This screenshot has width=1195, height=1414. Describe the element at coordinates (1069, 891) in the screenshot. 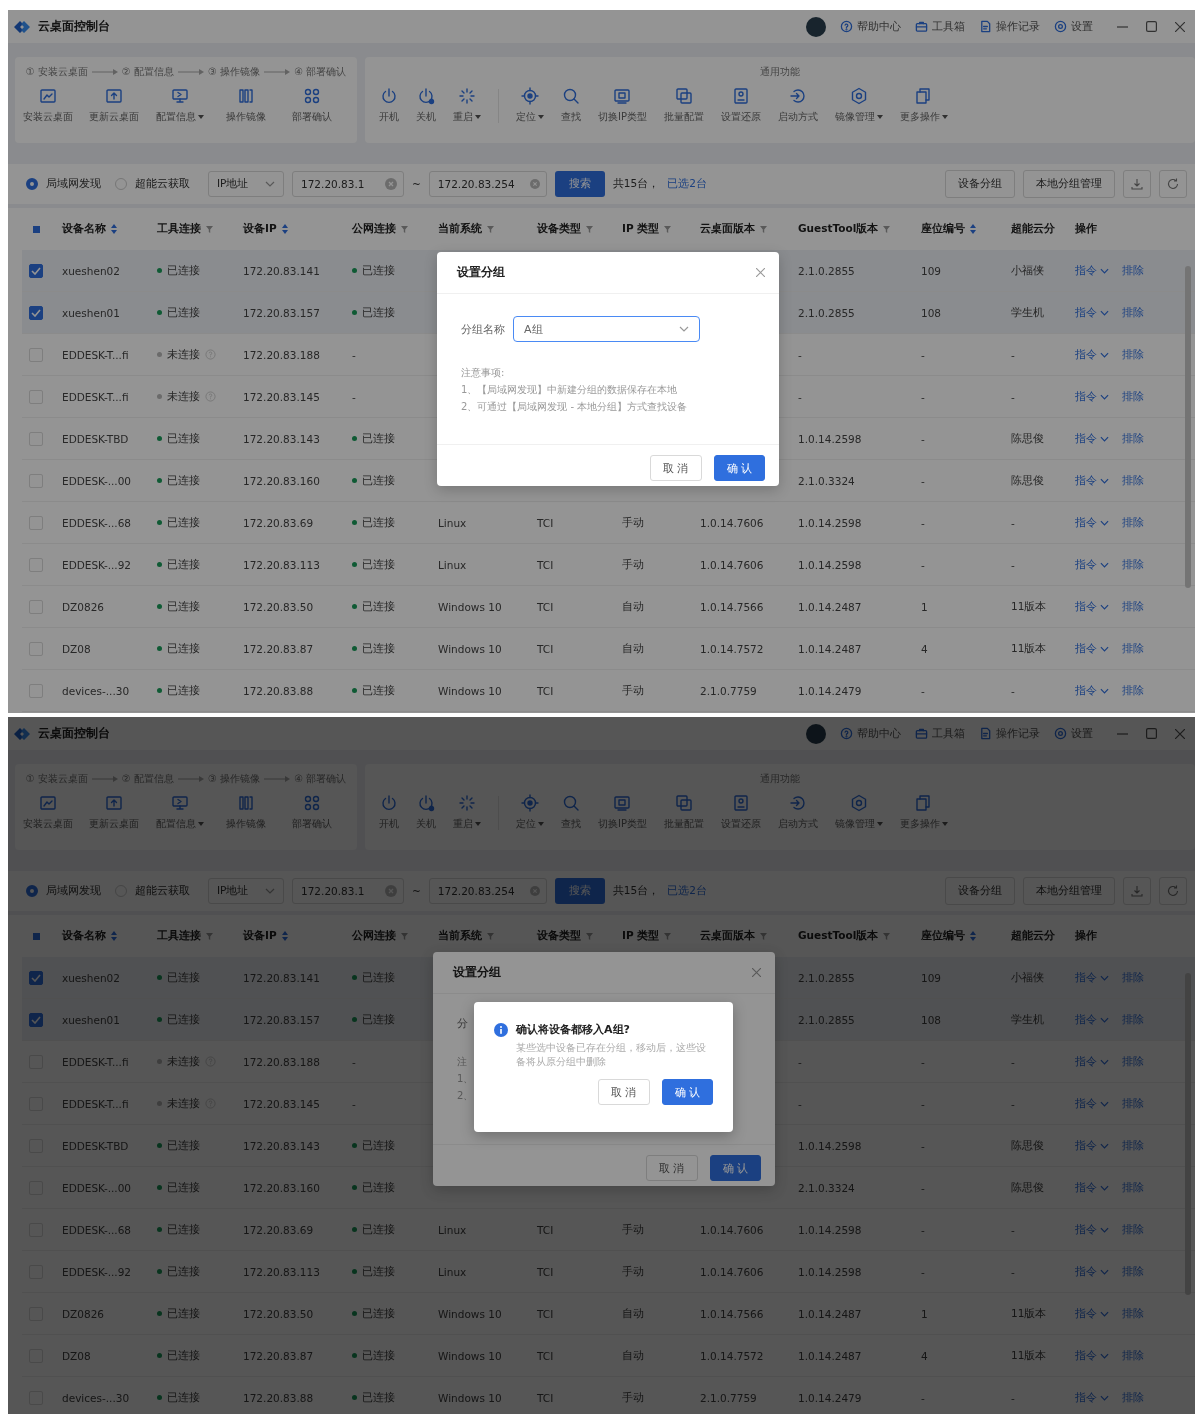

I see `group-button: 本地分组管理` at that location.